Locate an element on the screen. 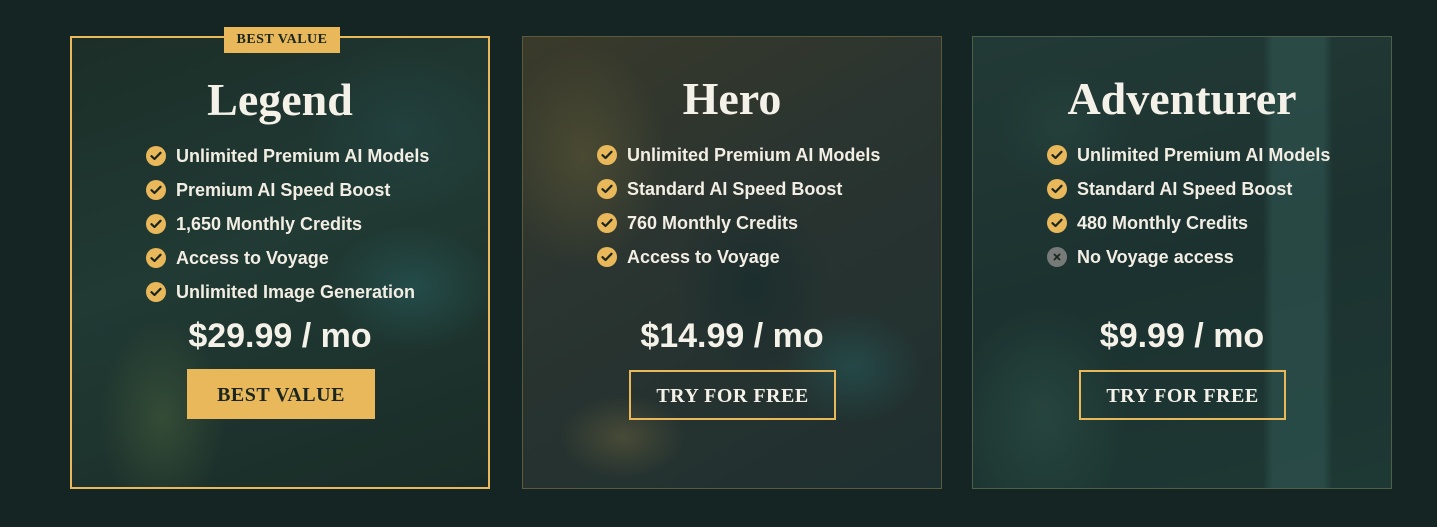 This screenshot has width=1437, height=527. plan-title: Adventurer is located at coordinates (1182, 98).